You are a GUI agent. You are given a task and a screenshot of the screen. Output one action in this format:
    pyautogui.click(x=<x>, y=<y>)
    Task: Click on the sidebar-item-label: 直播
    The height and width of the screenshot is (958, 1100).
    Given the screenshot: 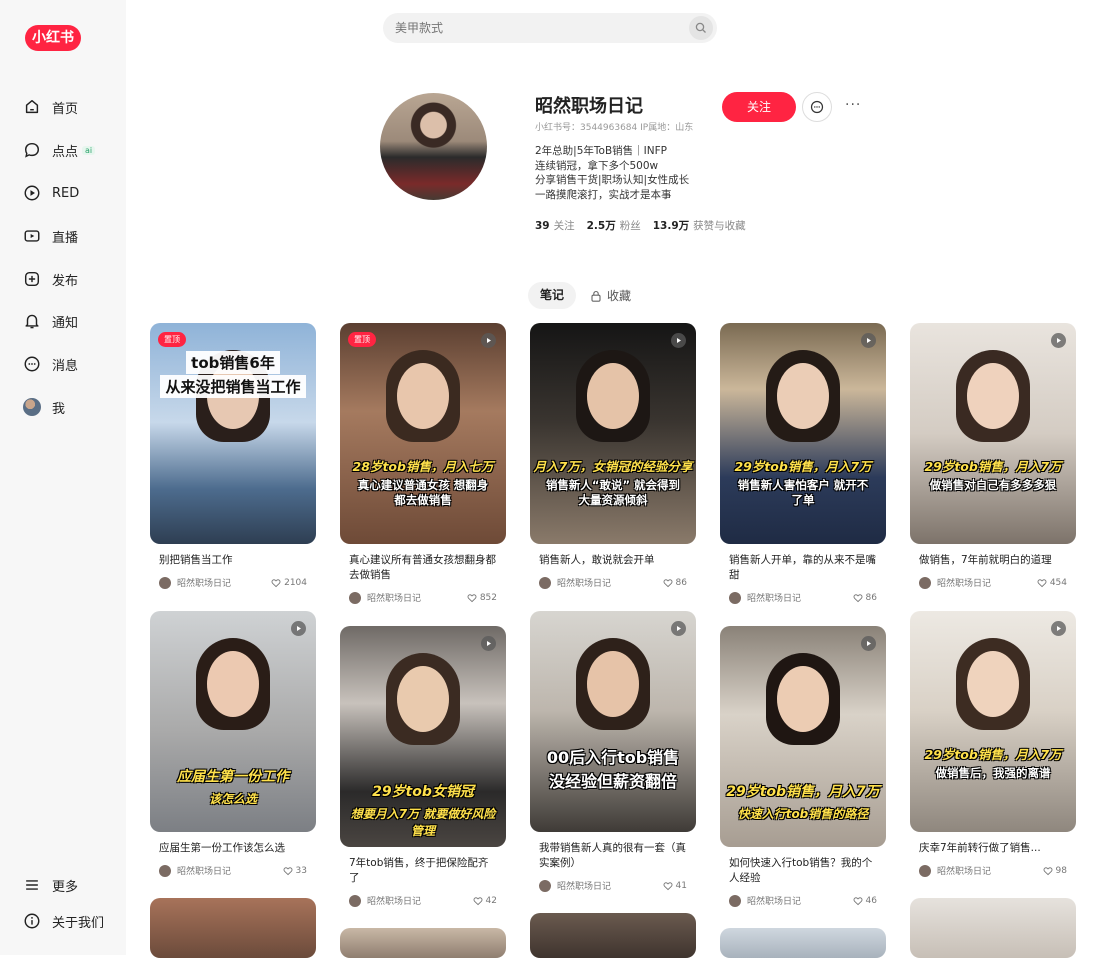 What is the action you would take?
    pyautogui.click(x=65, y=238)
    